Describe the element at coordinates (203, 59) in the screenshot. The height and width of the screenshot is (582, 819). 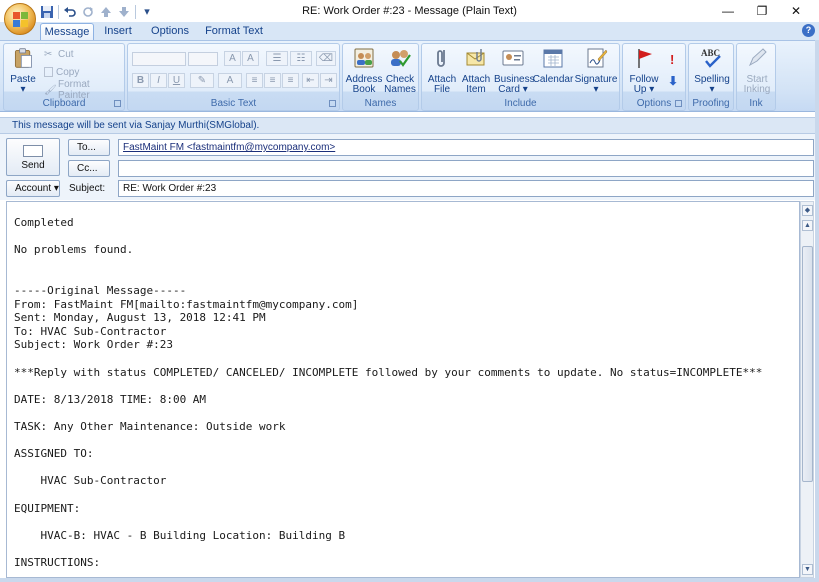
I see `font-size-combo` at that location.